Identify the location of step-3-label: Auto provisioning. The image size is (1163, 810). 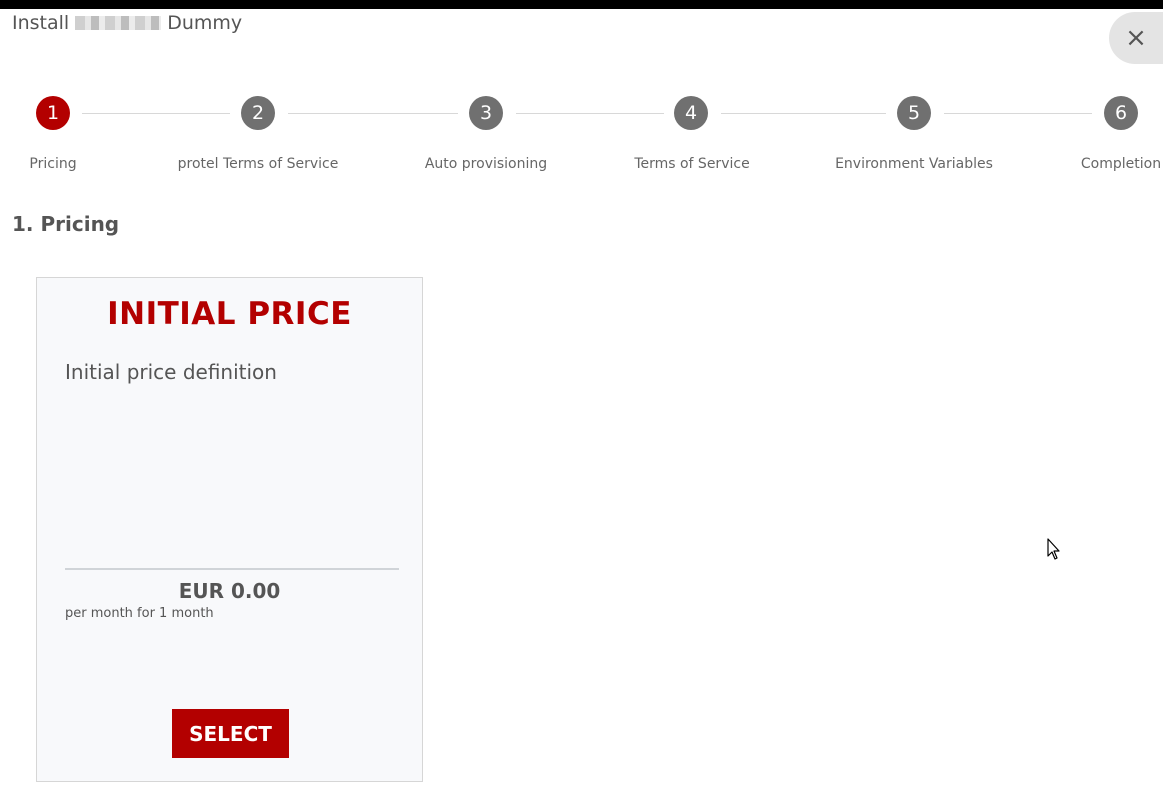
(486, 164).